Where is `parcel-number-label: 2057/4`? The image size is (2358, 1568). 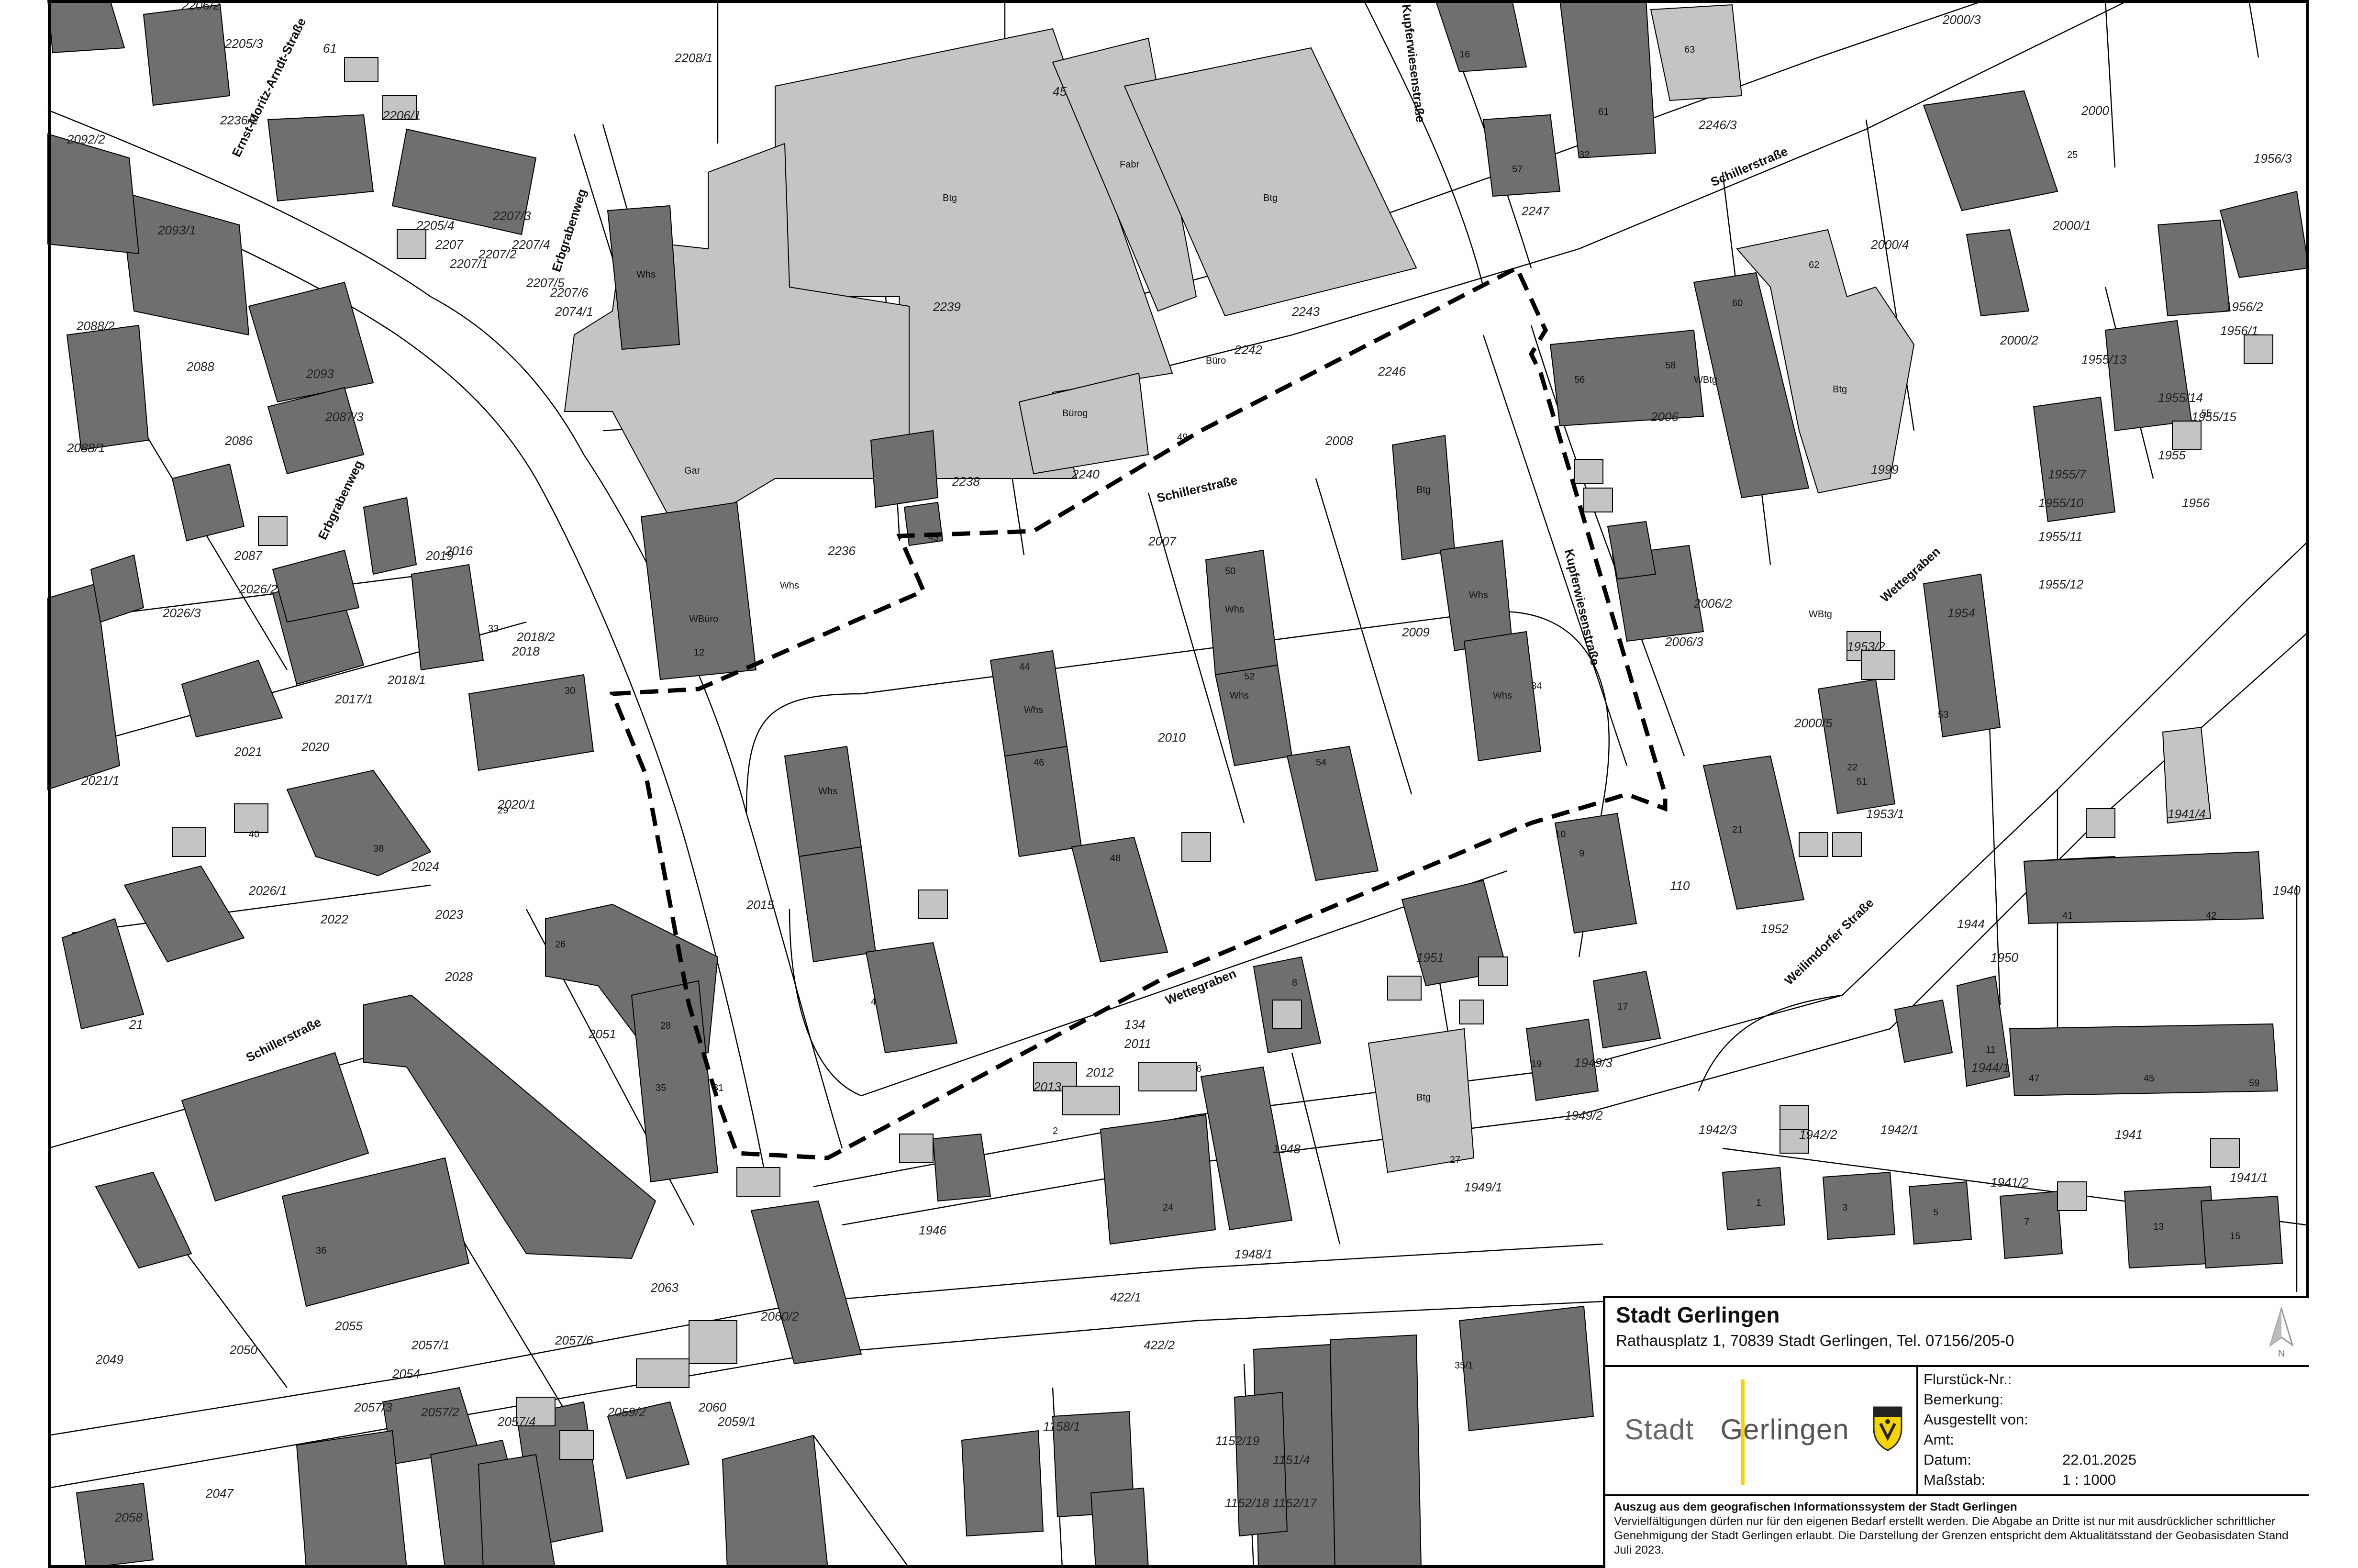 parcel-number-label: 2057/4 is located at coordinates (516, 1421).